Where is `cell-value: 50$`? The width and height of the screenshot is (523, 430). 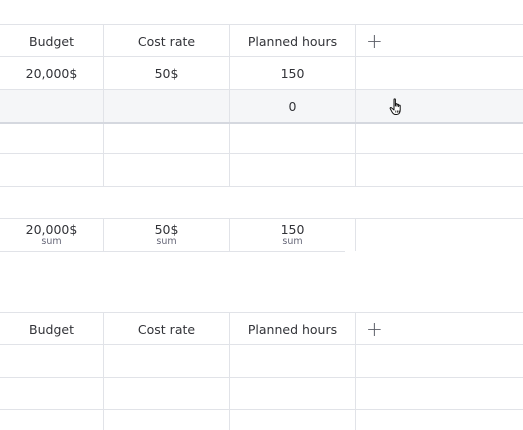 cell-value: 50$ is located at coordinates (166, 73).